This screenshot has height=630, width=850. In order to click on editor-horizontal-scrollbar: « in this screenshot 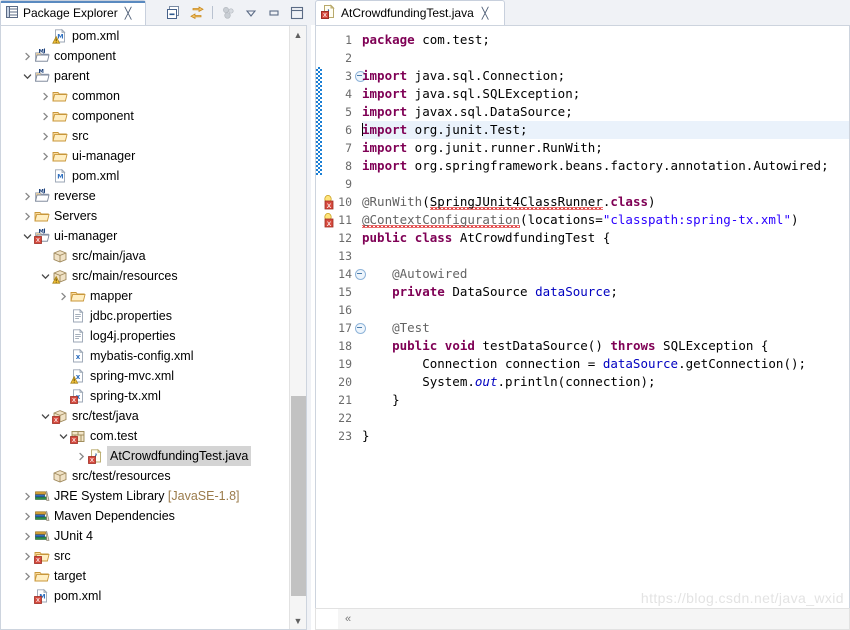, I will do `click(582, 619)`.